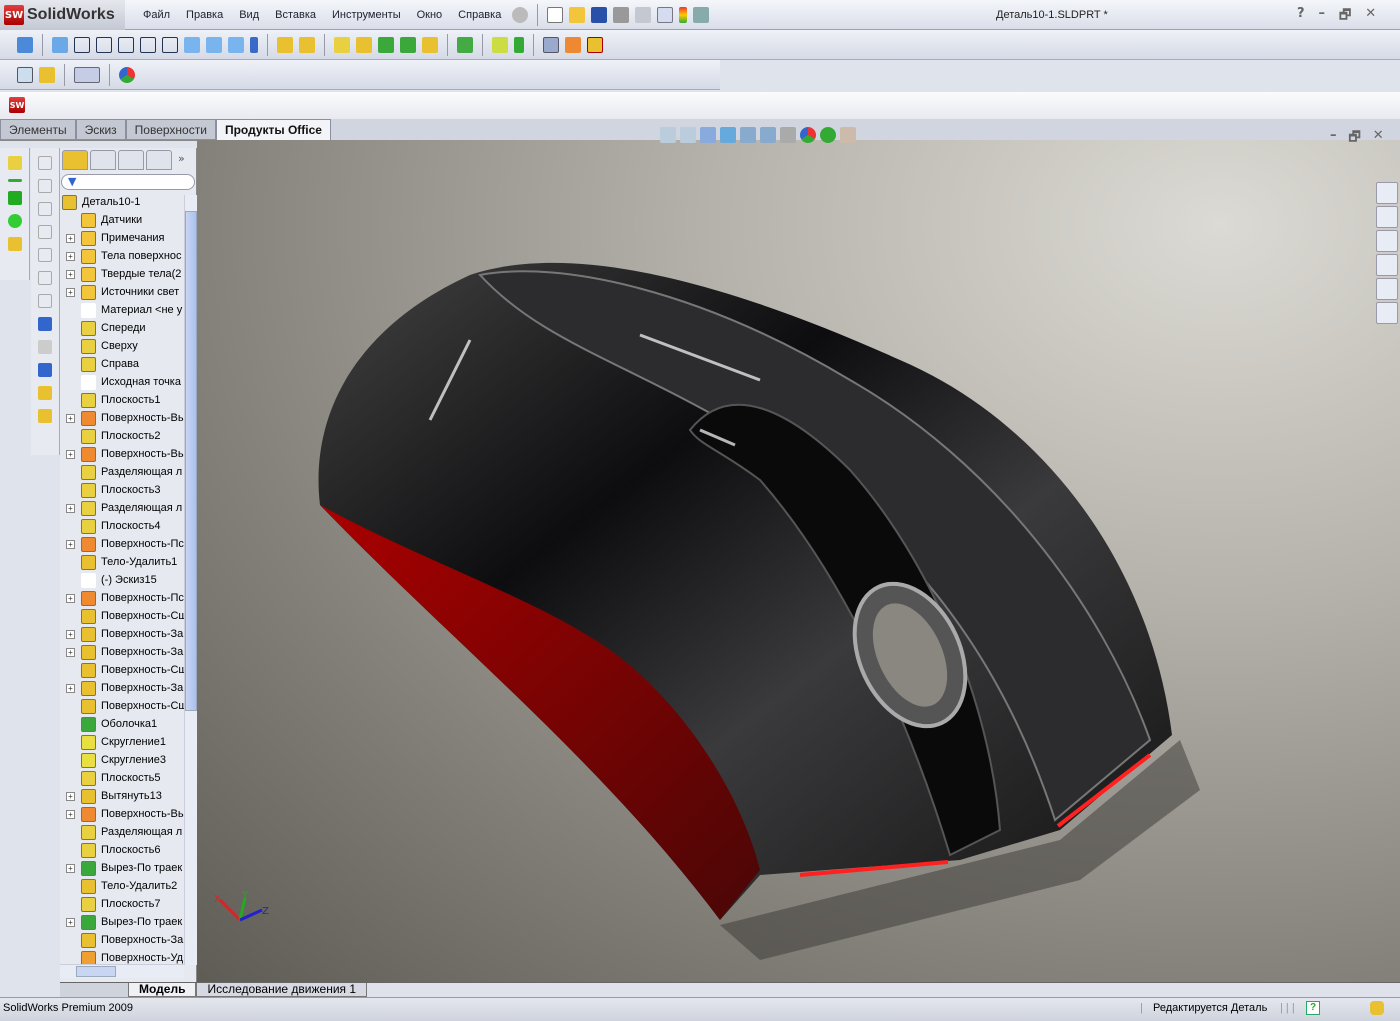  I want to click on rib-icon, so click(430, 45).